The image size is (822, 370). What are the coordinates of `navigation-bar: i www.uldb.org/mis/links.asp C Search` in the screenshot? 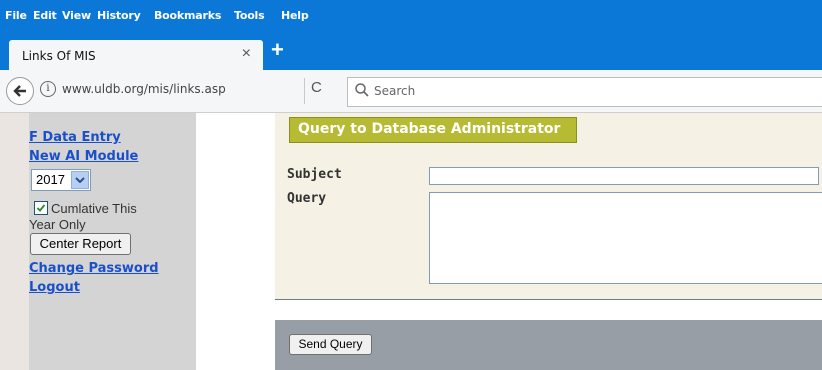 It's located at (411, 91).